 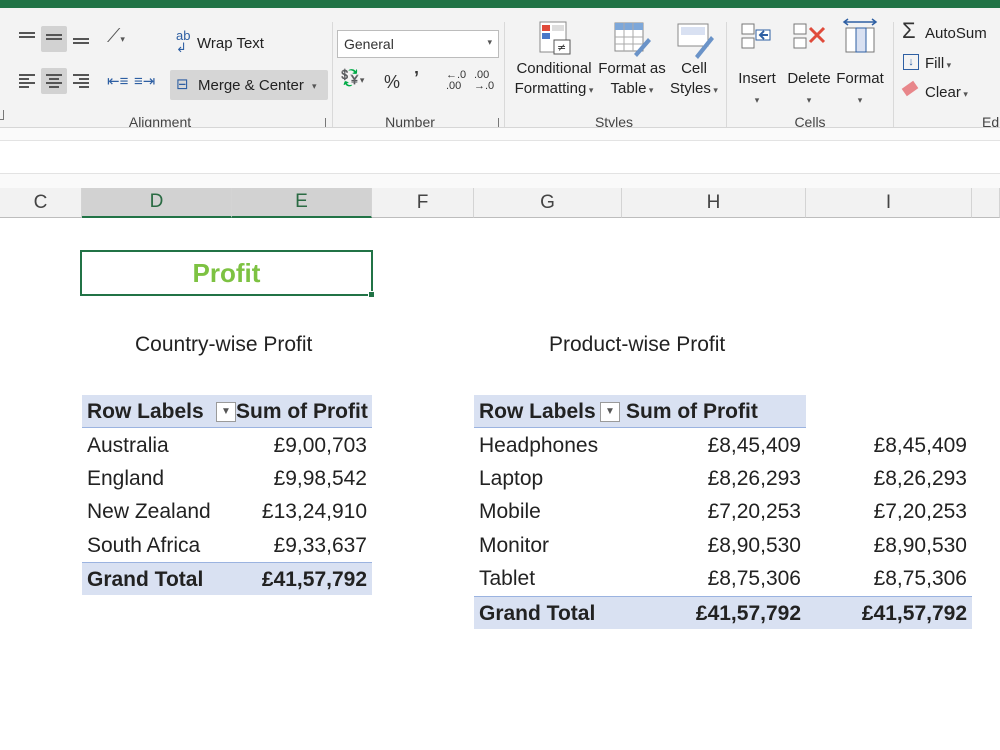 What do you see at coordinates (920, 578) in the screenshot?
I see `row-extra-value: £8,75,306` at bounding box center [920, 578].